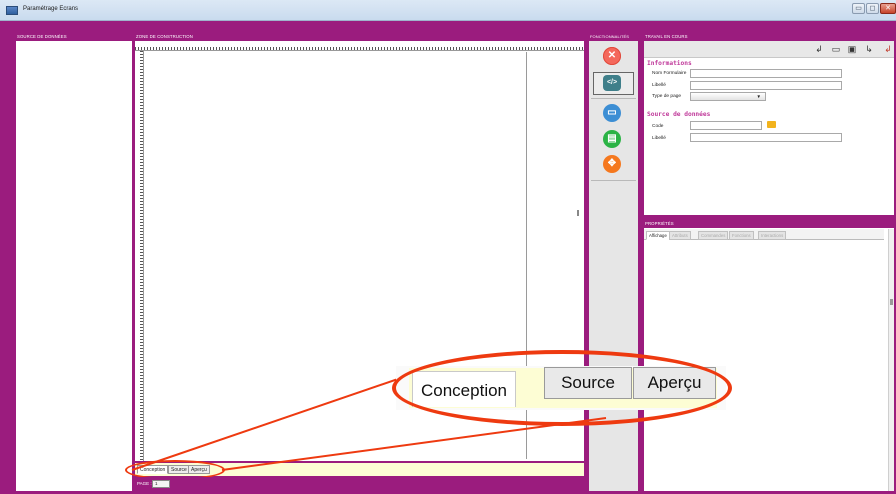  What do you see at coordinates (448, 10) in the screenshot?
I see `title-bar: Paramétrage Ecrans ▭ ◻ ✕` at bounding box center [448, 10].